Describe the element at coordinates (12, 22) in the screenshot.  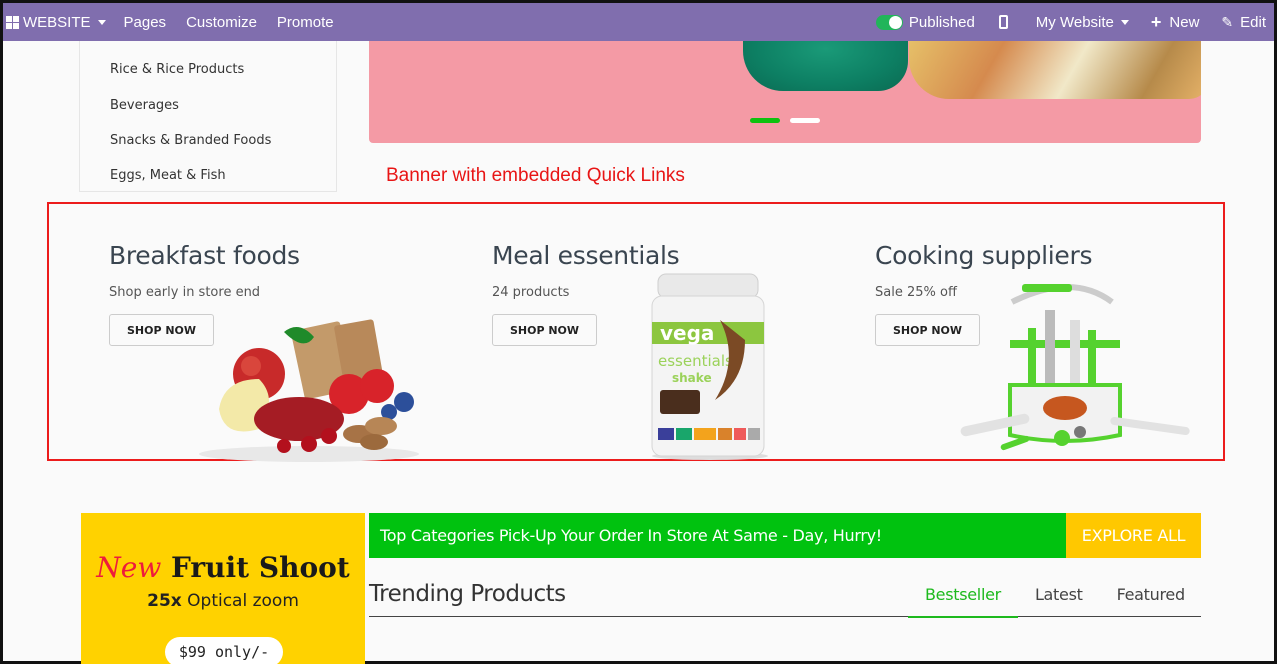
I see `apps-grid-icon` at that location.